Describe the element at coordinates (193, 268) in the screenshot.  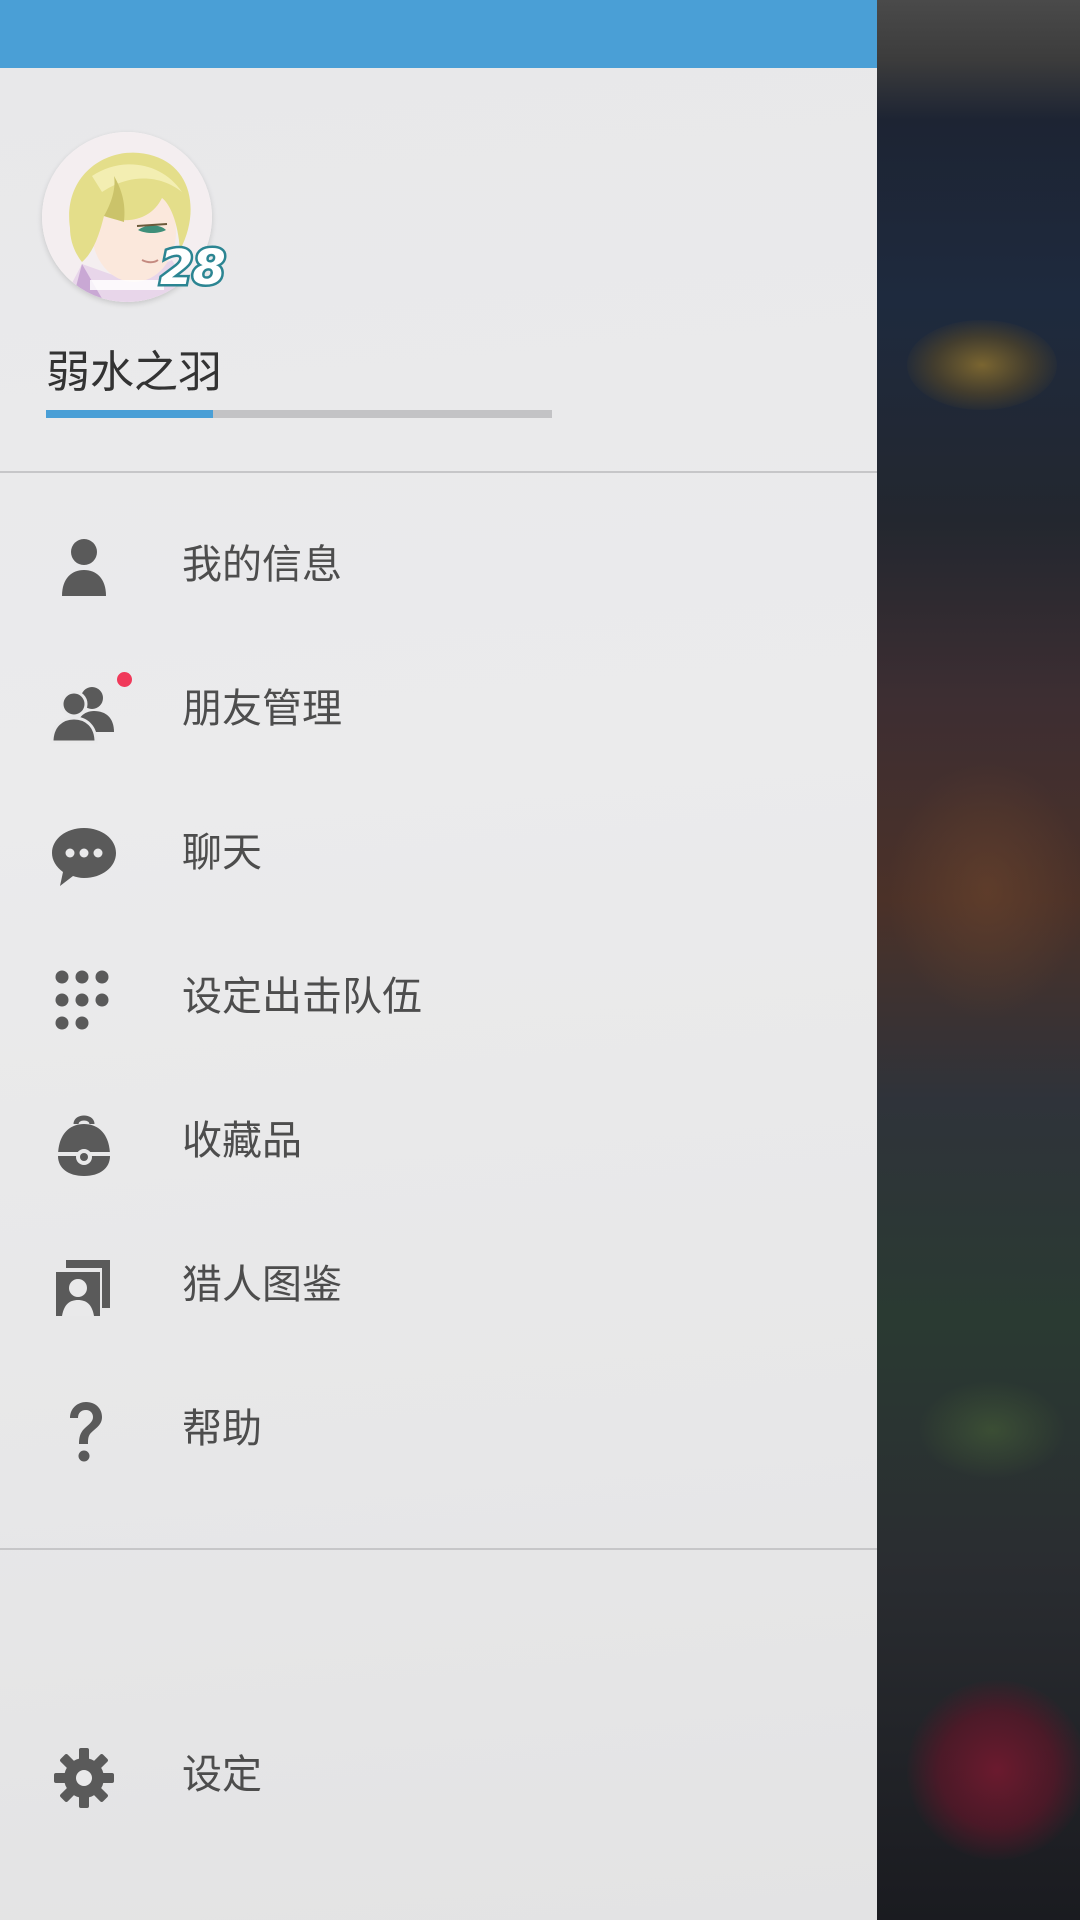
I see `level-badge: 28` at that location.